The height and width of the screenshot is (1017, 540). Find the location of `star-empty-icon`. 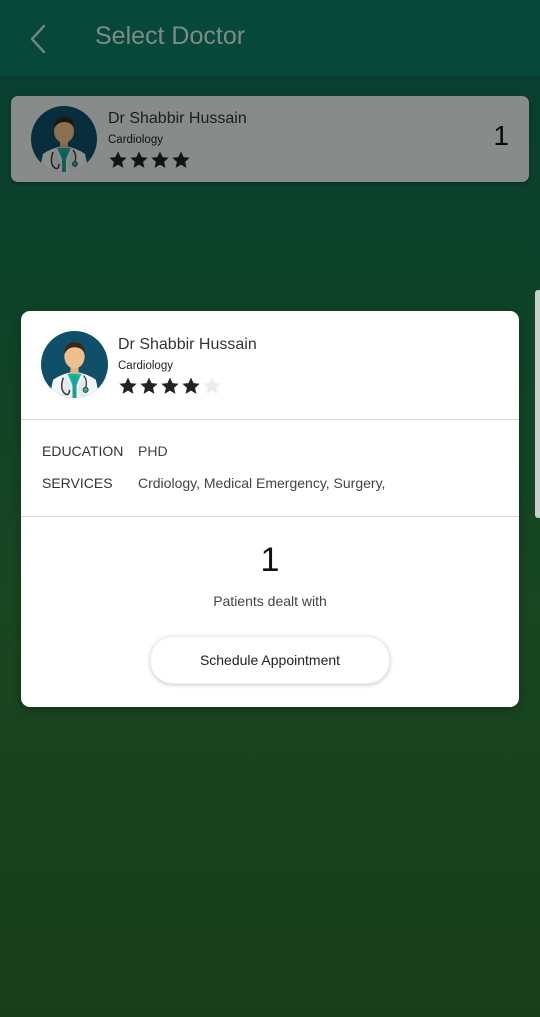

star-empty-icon is located at coordinates (212, 386).